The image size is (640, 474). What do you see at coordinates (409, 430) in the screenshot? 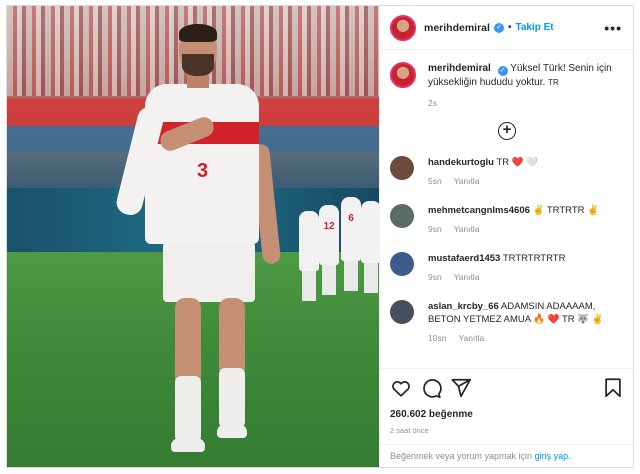
I see `post-time: 2 saat önce` at bounding box center [409, 430].